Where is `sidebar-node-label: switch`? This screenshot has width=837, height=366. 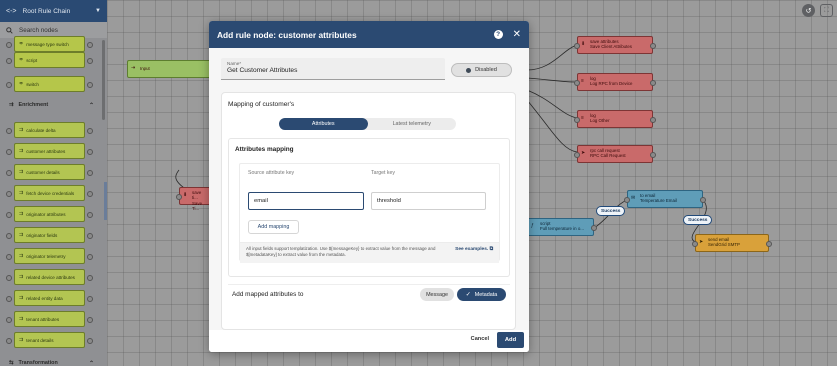
sidebar-node-label: switch is located at coordinates (32, 84).